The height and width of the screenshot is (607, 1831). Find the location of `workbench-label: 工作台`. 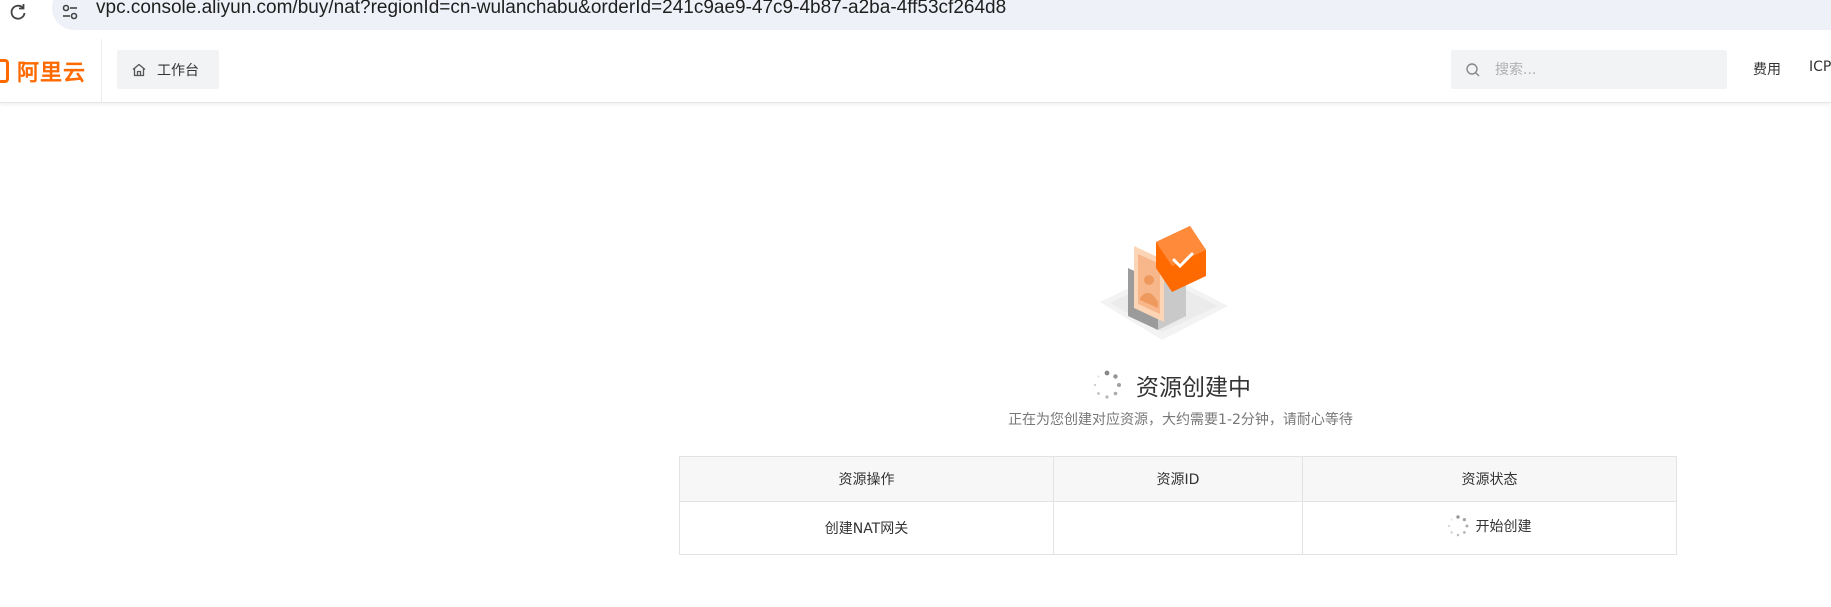

workbench-label: 工作台 is located at coordinates (178, 70).